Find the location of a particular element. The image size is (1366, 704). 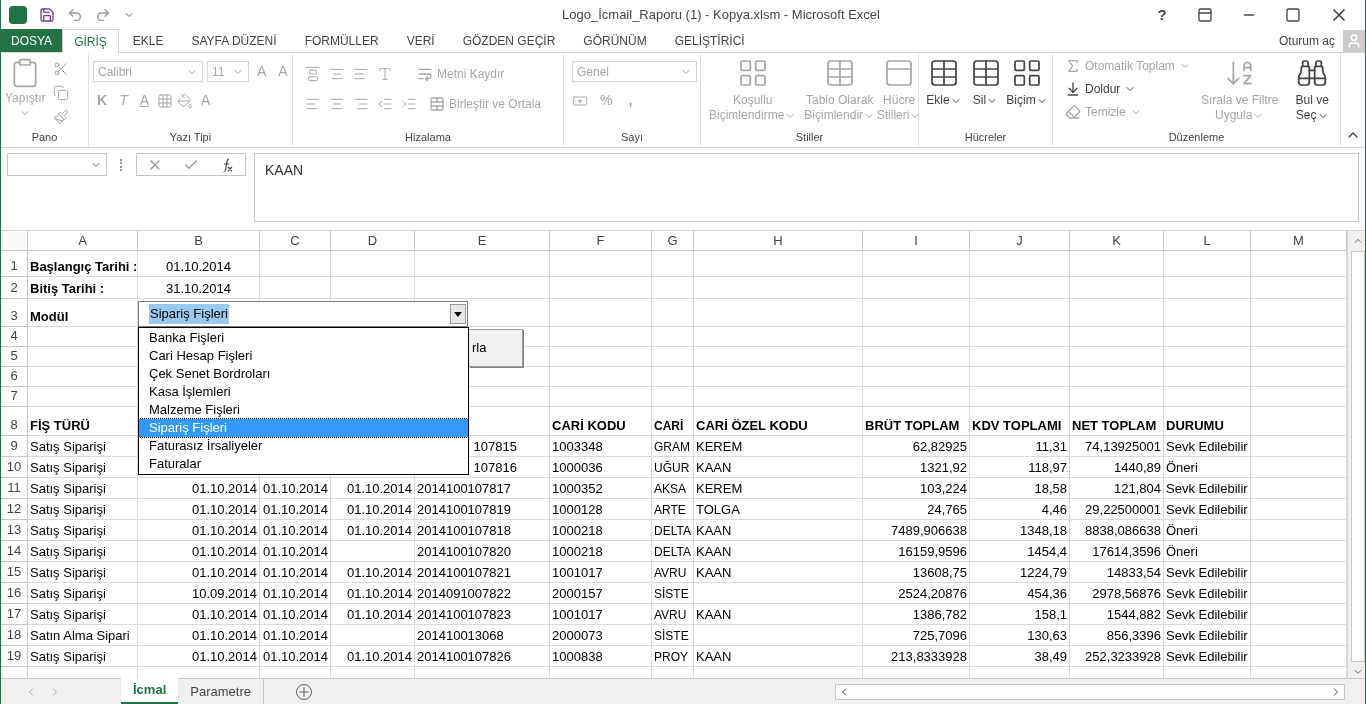

column-header: C is located at coordinates (295, 241).